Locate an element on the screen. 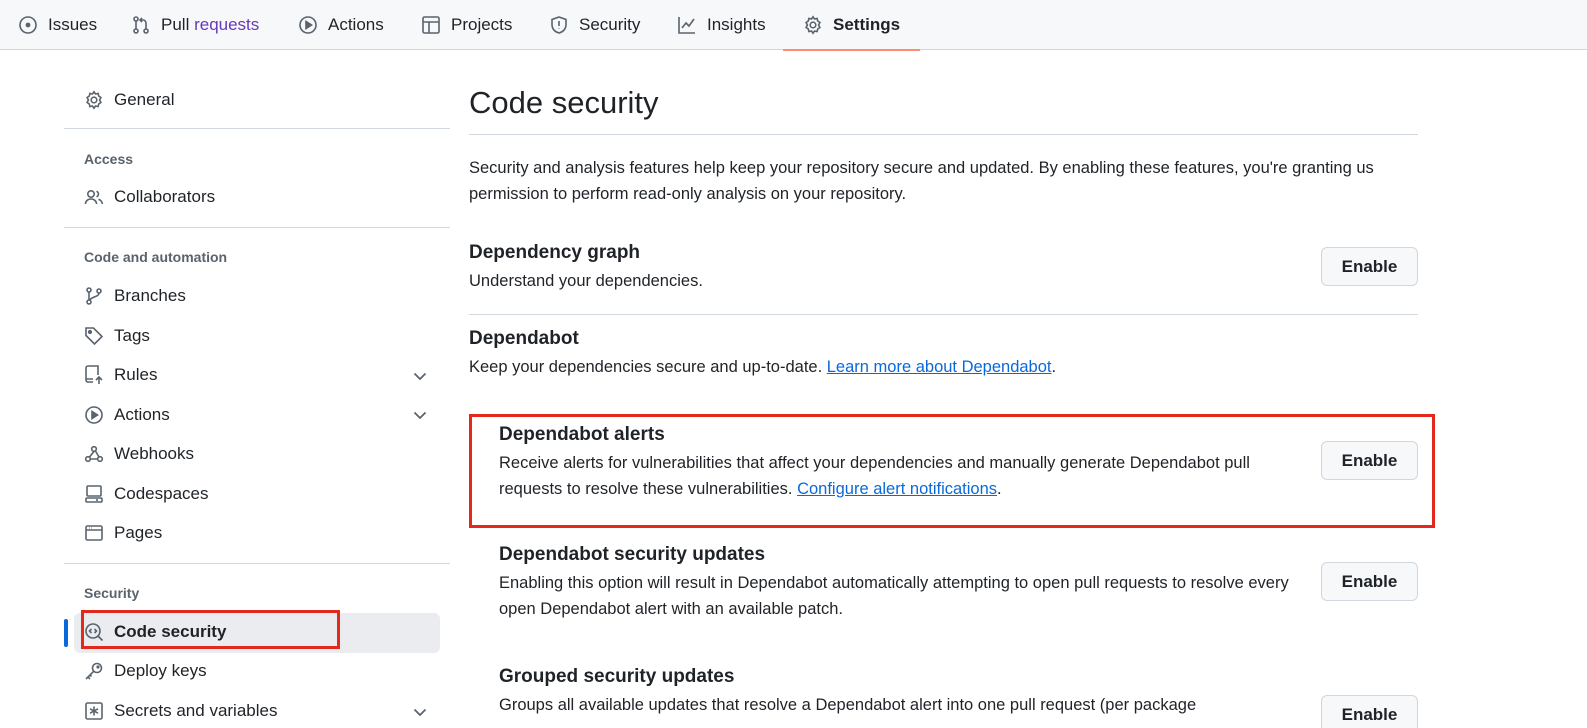 This screenshot has height=728, width=1587. tab-pull-label-sub: requests is located at coordinates (227, 24).